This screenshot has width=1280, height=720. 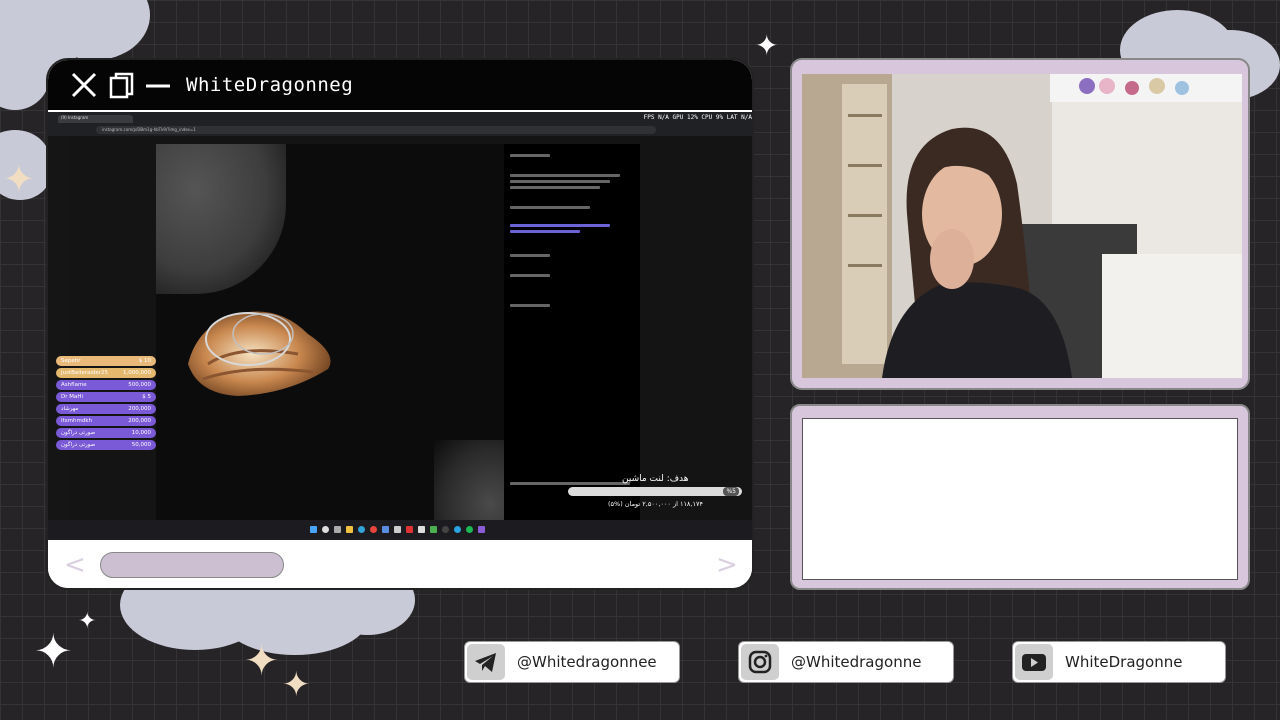 I want to click on seashell-image, so click(x=259, y=353).